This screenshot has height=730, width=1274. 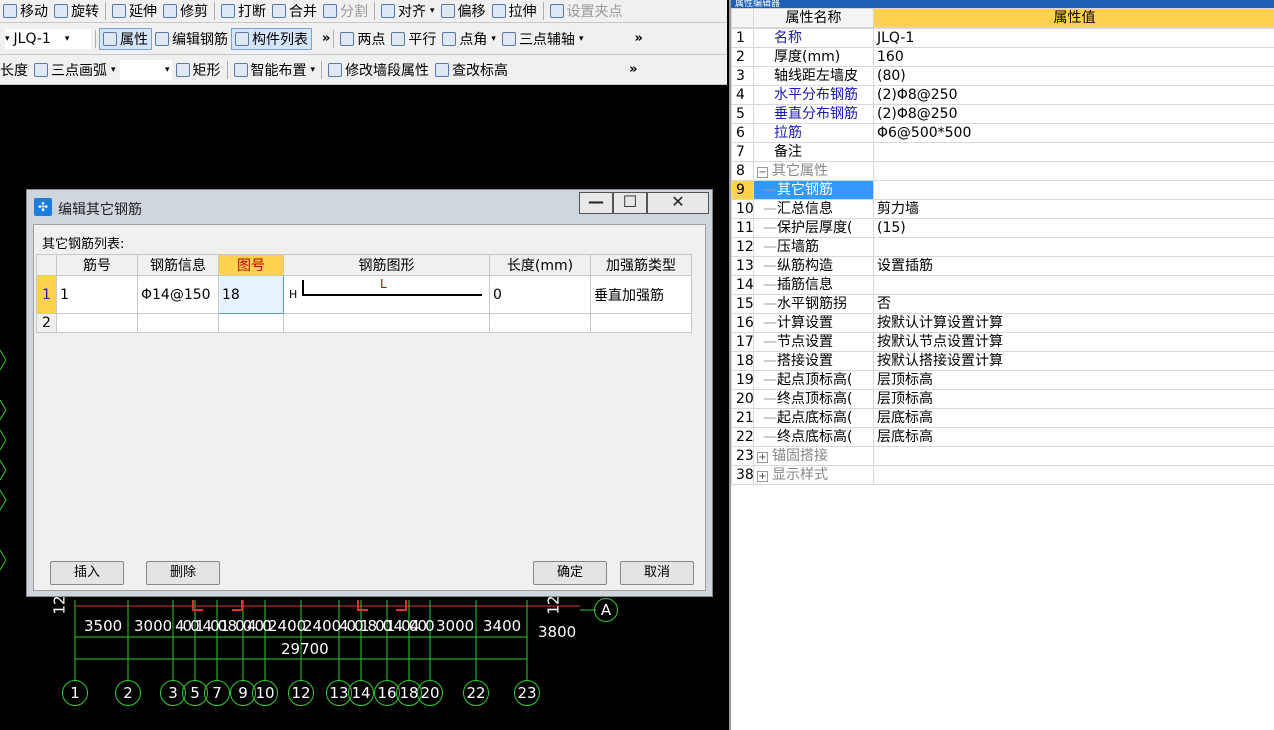 I want to click on property-row: 38 + 显示样式, so click(x=1002, y=475).